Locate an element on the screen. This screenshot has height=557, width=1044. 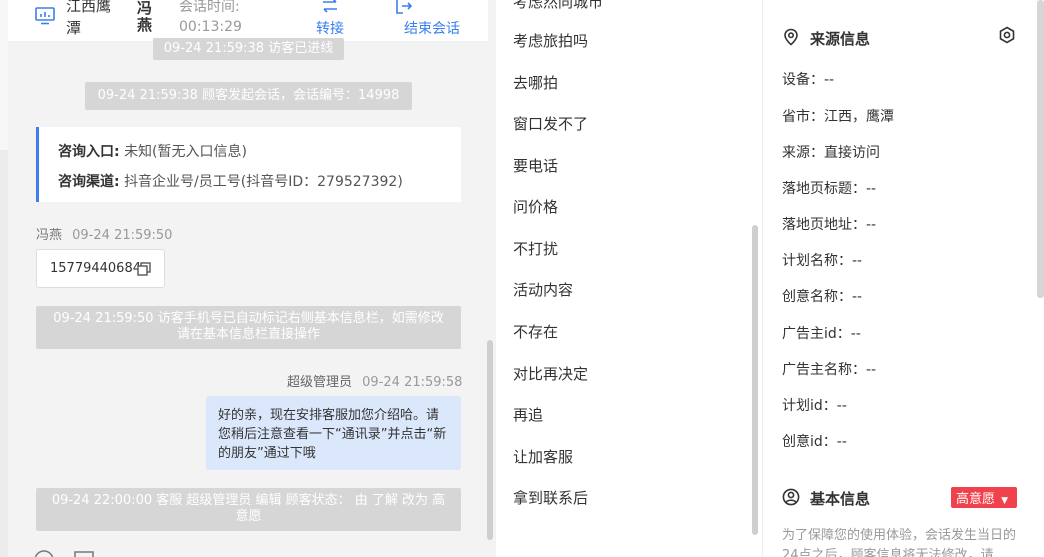
chat-header: 江西鹰 潭 冯燕 会话时间: 00:13:29 转接 结束会话 is located at coordinates (248, 21).